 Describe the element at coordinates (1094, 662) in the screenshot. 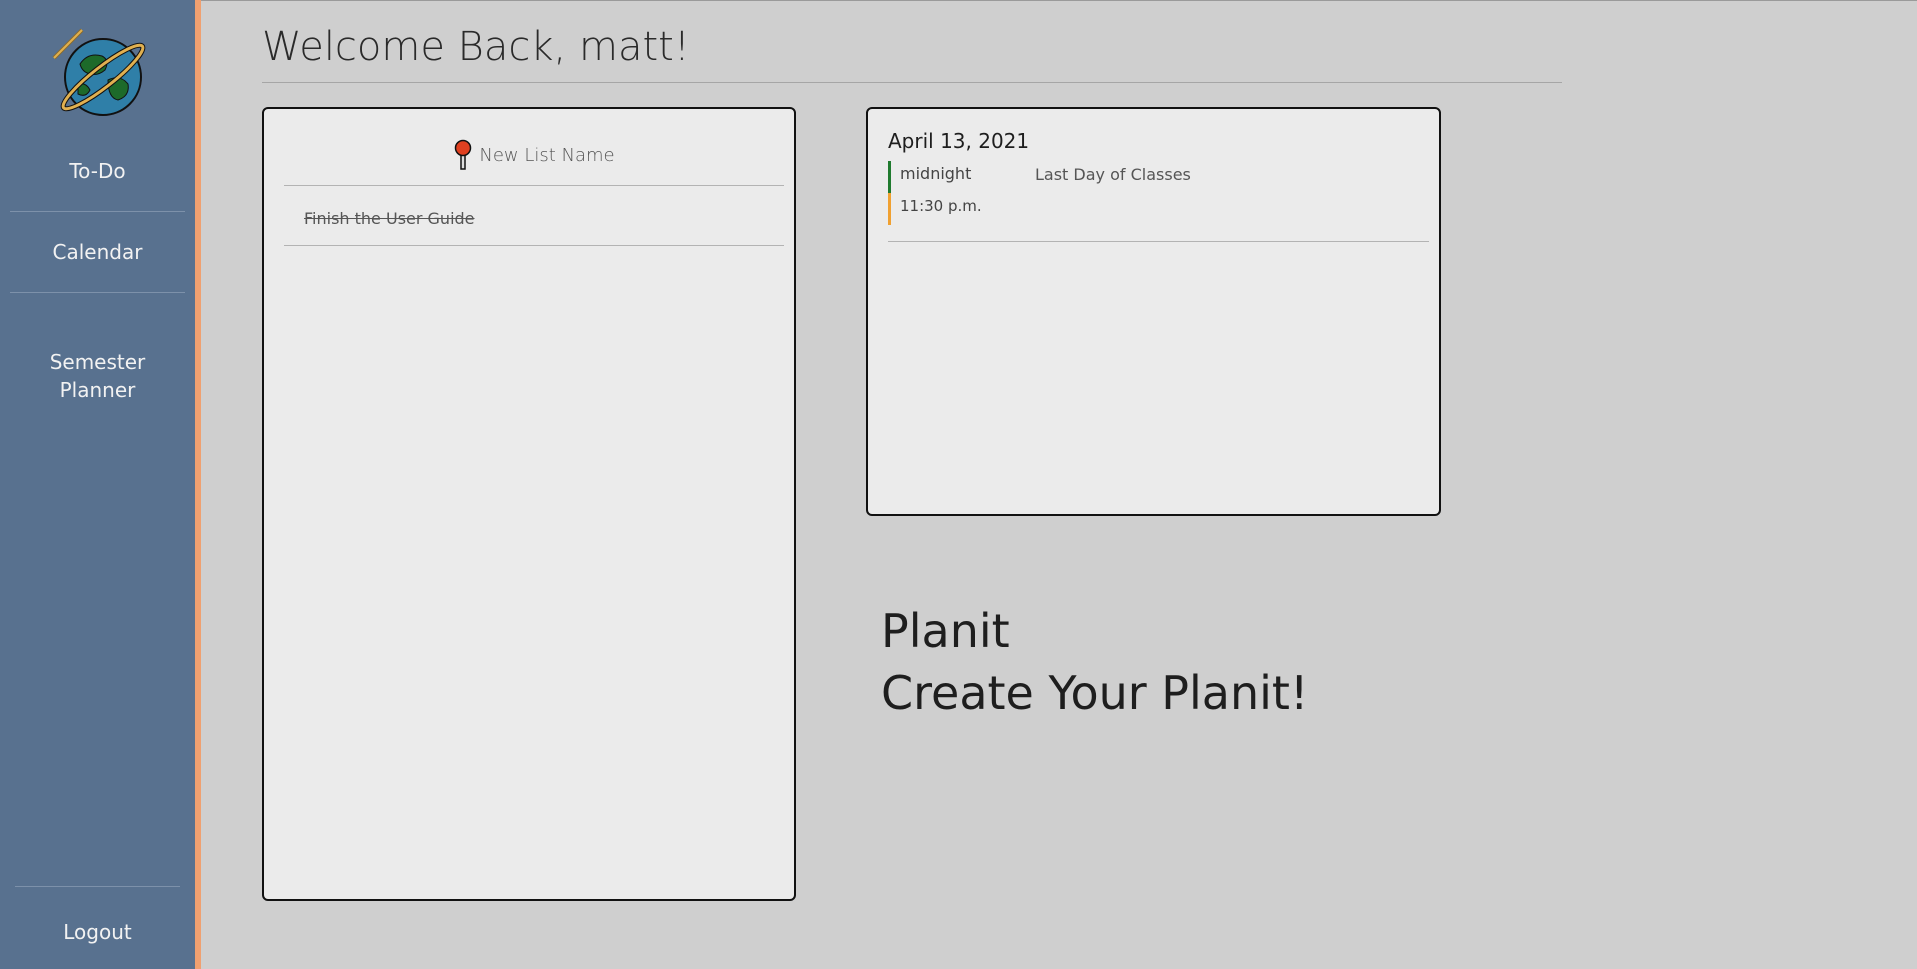

I see `brand-block: Planit Create Your Planit!` at that location.